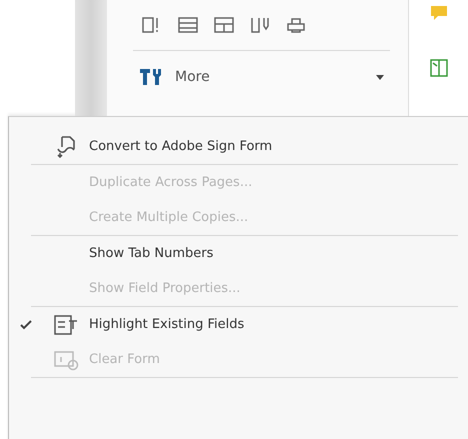 Image resolution: width=468 pixels, height=439 pixels. I want to click on menu-item: Highlight Existing Fields, so click(238, 324).